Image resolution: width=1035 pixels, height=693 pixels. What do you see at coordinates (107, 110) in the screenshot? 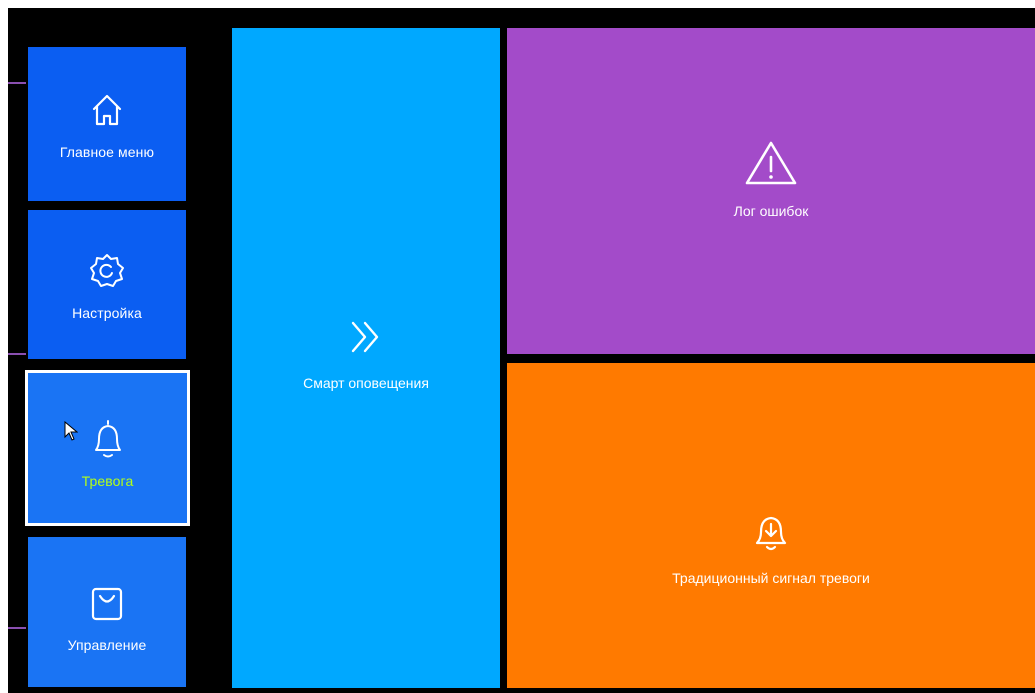
I see `home-icon` at bounding box center [107, 110].